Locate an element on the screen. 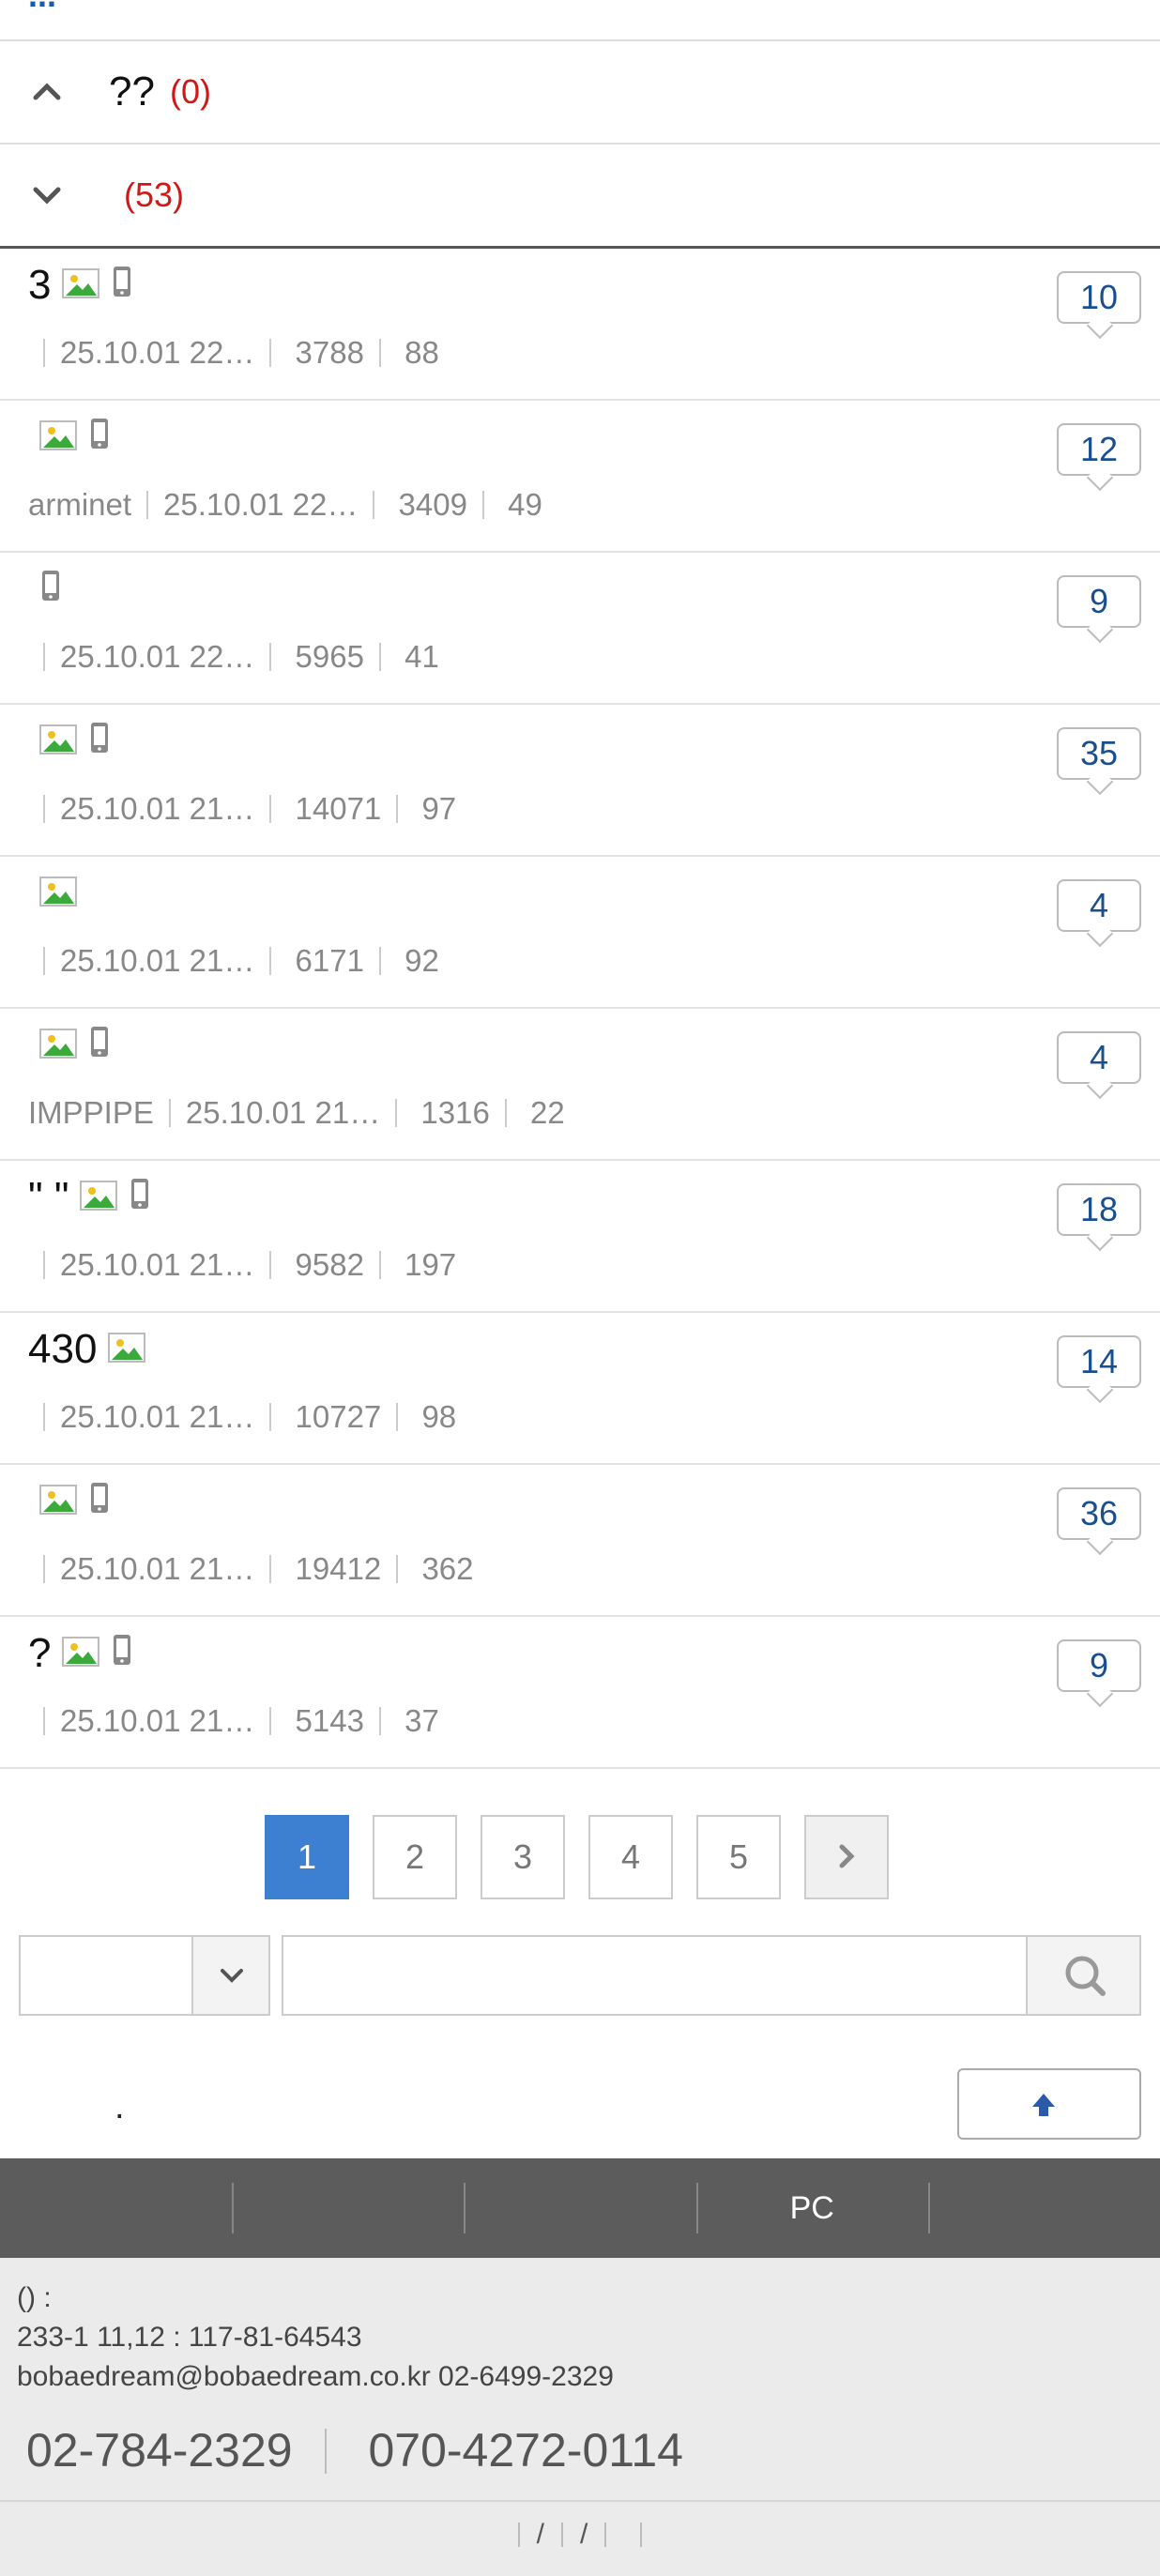 The height and width of the screenshot is (2576, 1160). parent-post-count: (0) is located at coordinates (190, 91).